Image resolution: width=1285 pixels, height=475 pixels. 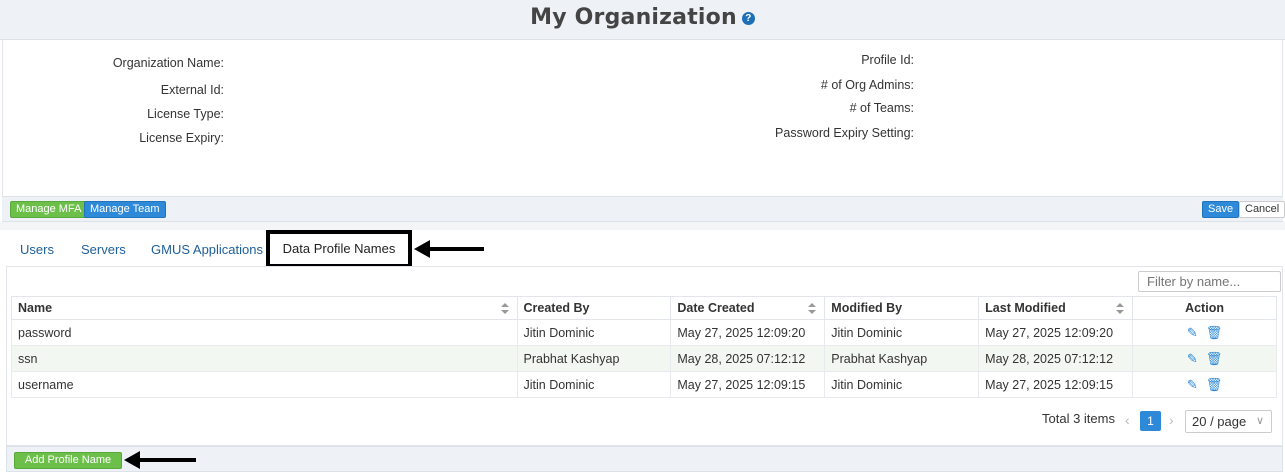 What do you see at coordinates (1025, 308) in the screenshot?
I see `column-header-label: Last Modified` at bounding box center [1025, 308].